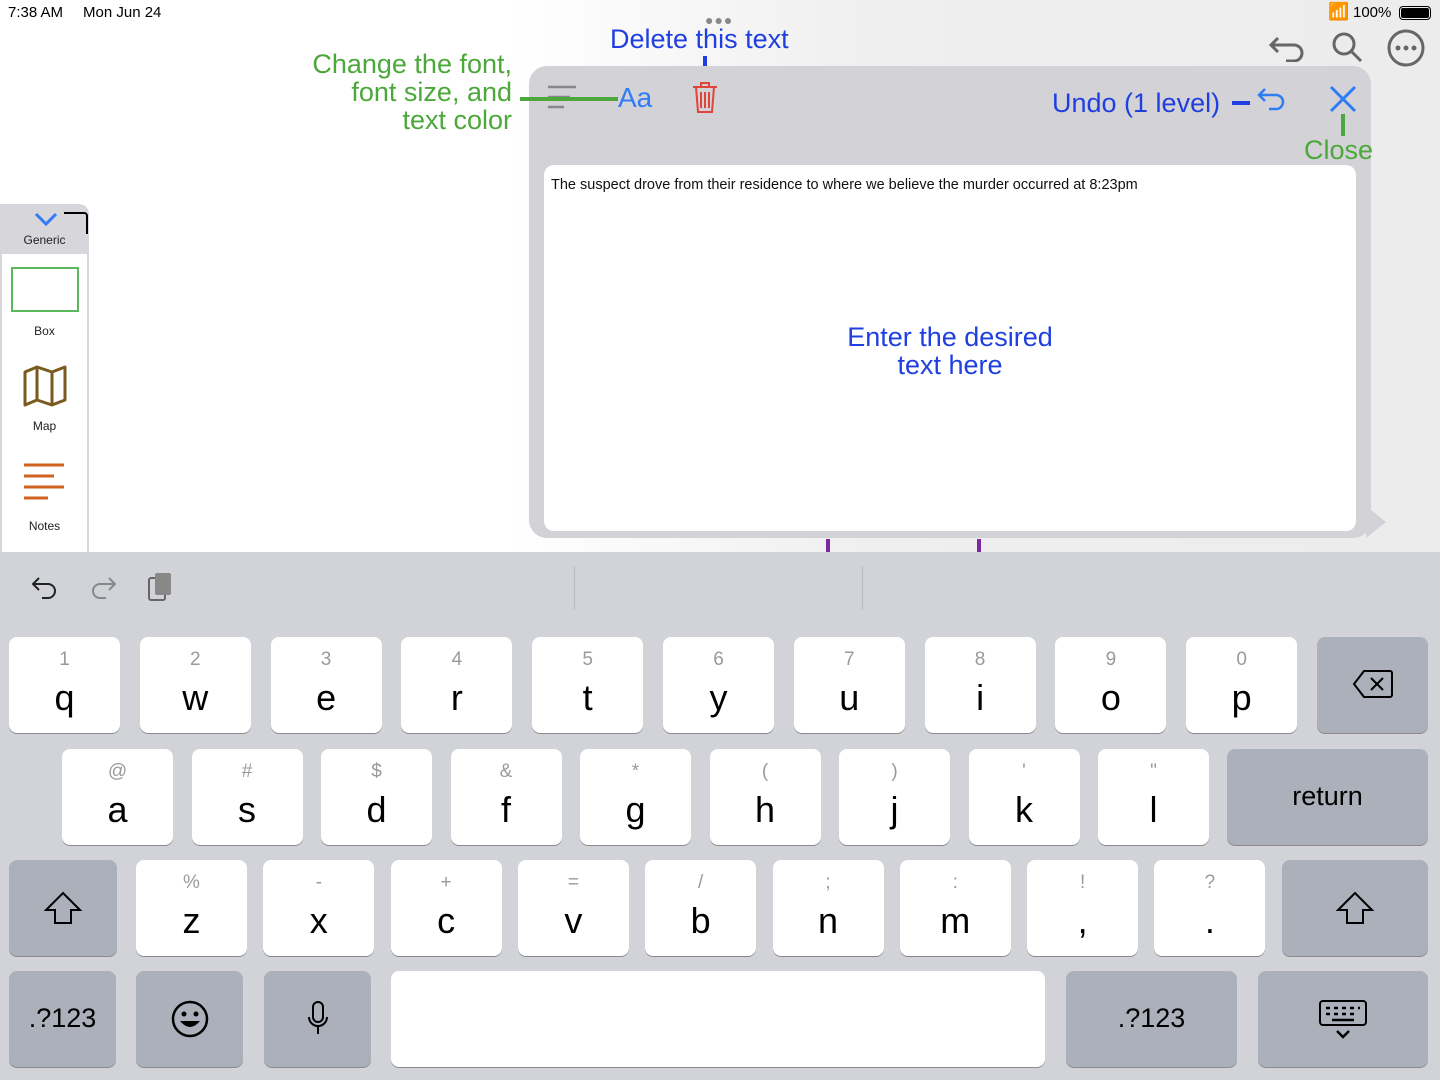 The image size is (1440, 1080). What do you see at coordinates (705, 97) in the screenshot?
I see `trash-icon` at bounding box center [705, 97].